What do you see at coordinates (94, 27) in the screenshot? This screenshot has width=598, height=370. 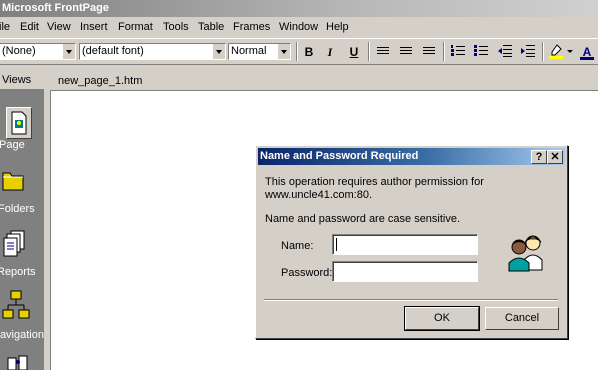 I see `menu-insert: Insert` at bounding box center [94, 27].